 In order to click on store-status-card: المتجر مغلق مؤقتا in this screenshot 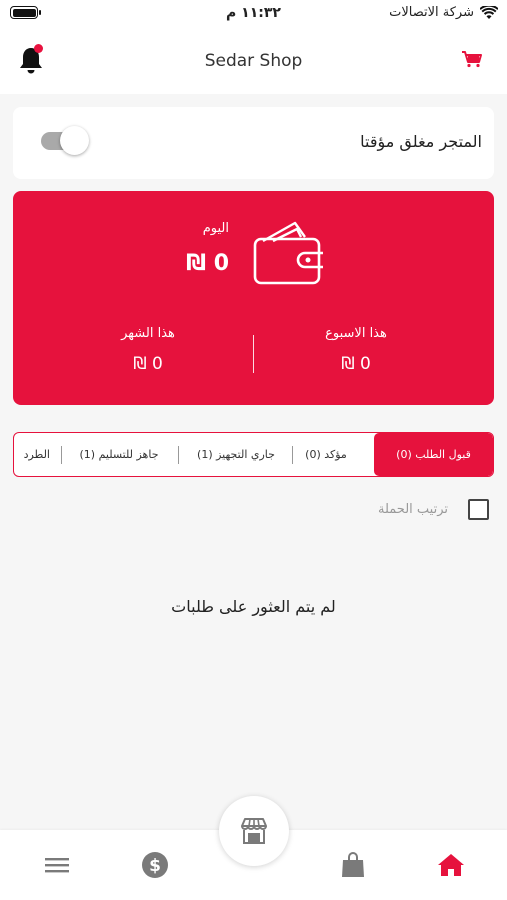, I will do `click(253, 143)`.